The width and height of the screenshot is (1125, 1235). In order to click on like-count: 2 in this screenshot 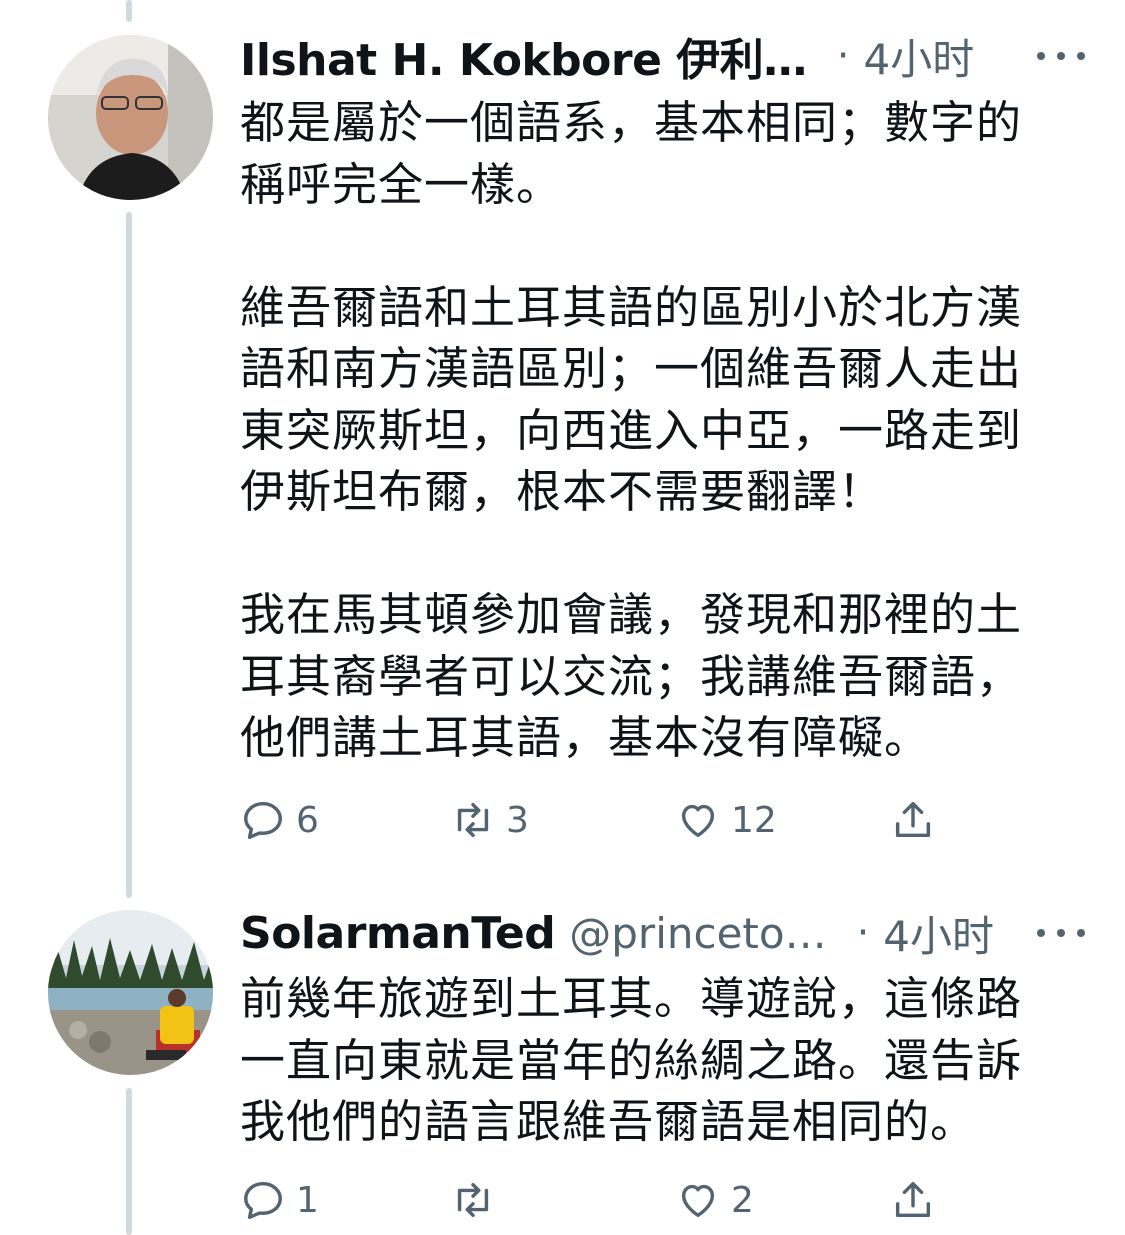, I will do `click(742, 1200)`.